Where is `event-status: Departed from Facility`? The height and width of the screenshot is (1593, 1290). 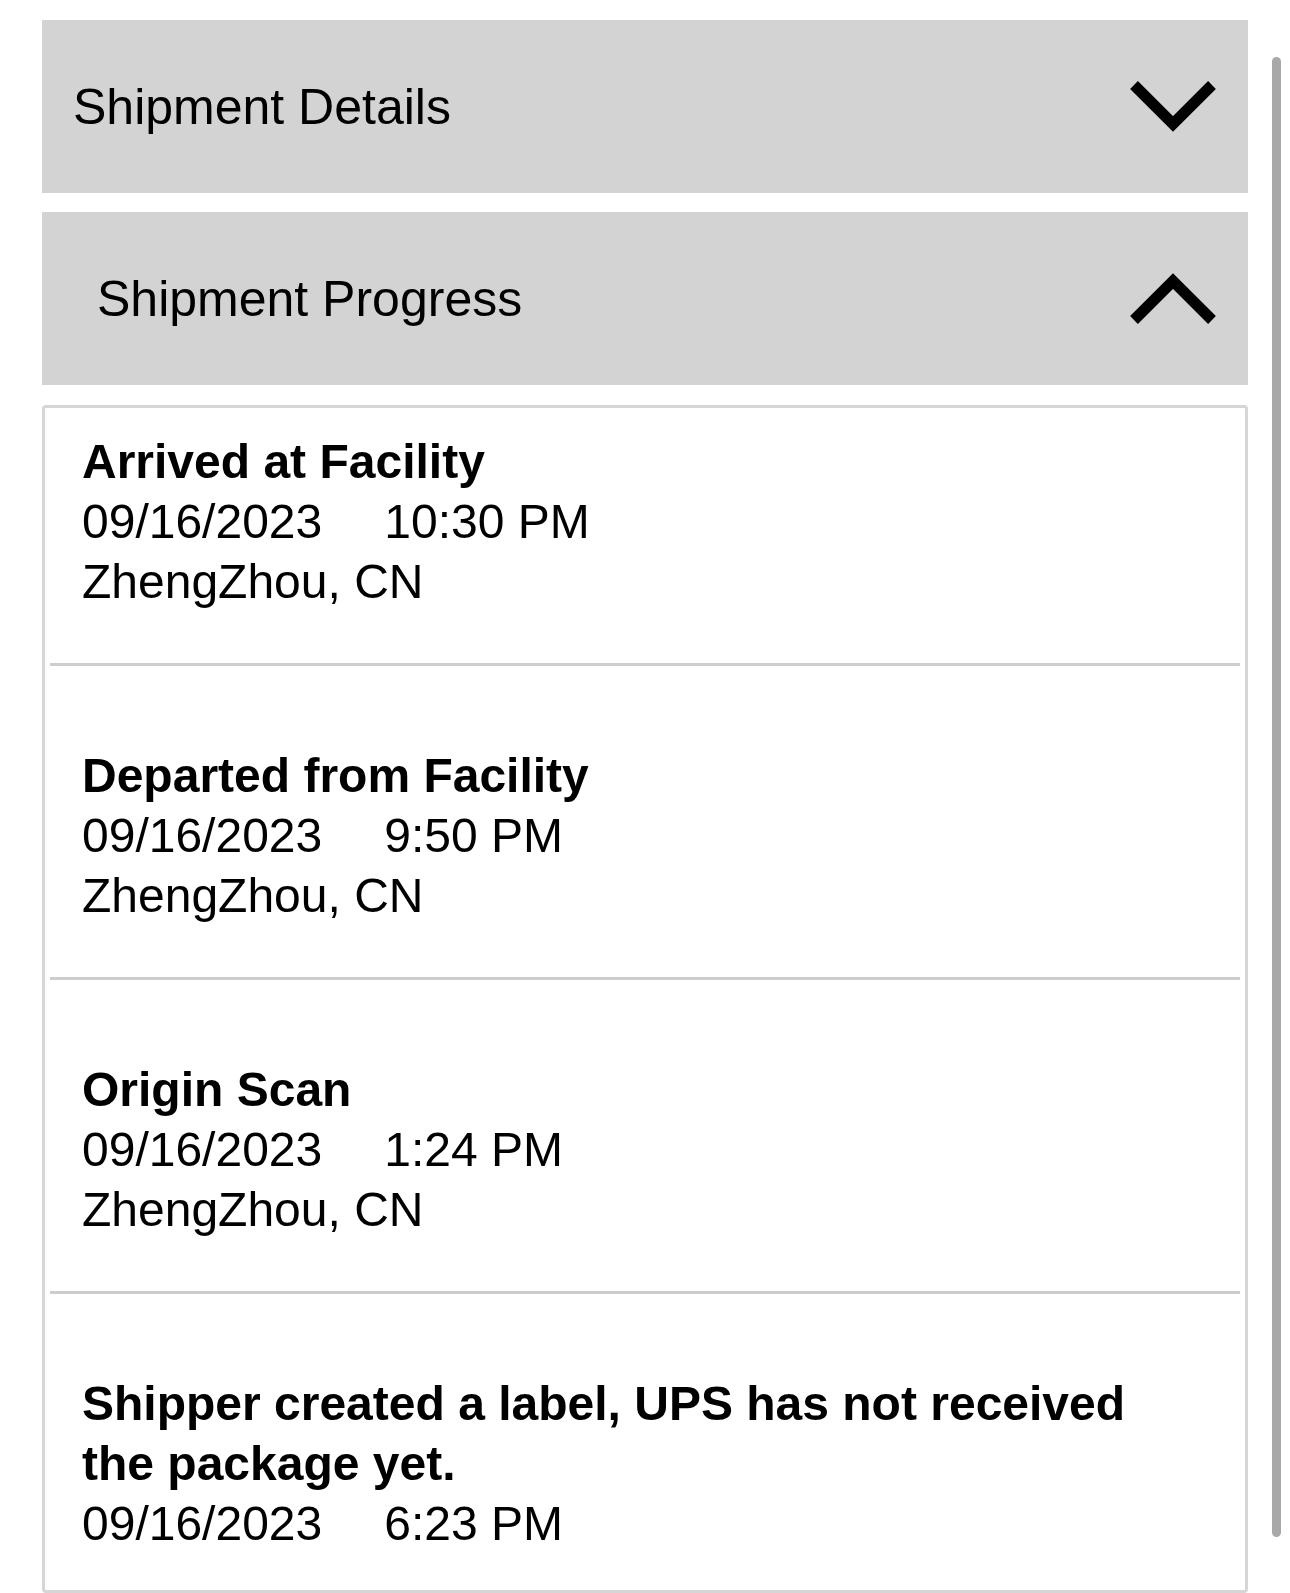
event-status: Departed from Facility is located at coordinates (336, 776).